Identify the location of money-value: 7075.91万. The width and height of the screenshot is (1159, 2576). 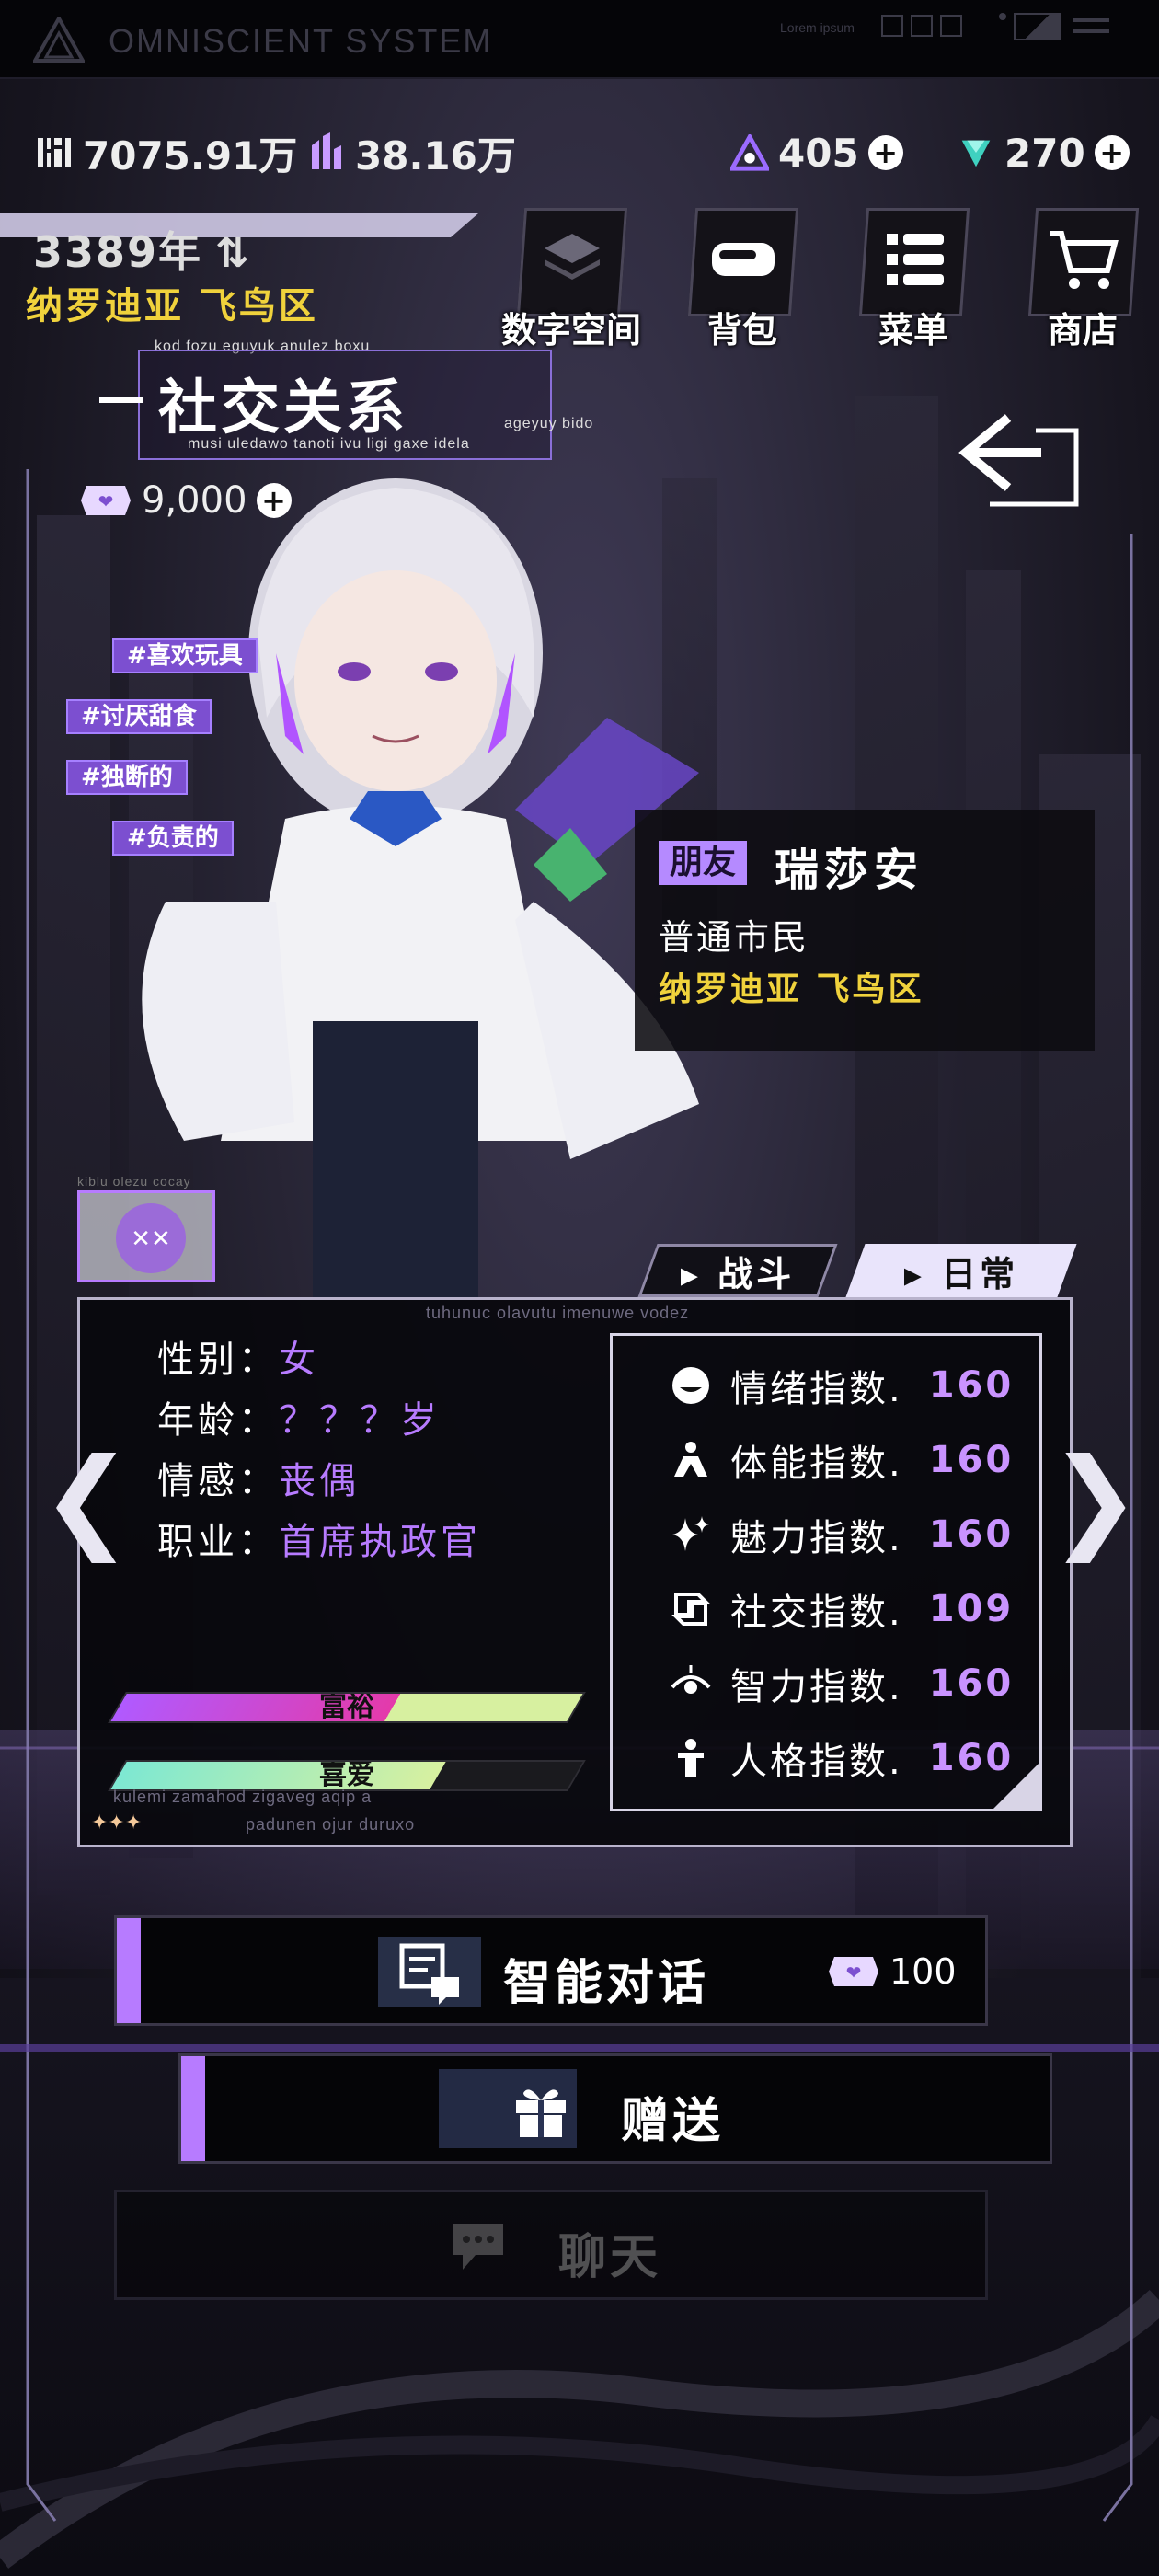
(190, 155).